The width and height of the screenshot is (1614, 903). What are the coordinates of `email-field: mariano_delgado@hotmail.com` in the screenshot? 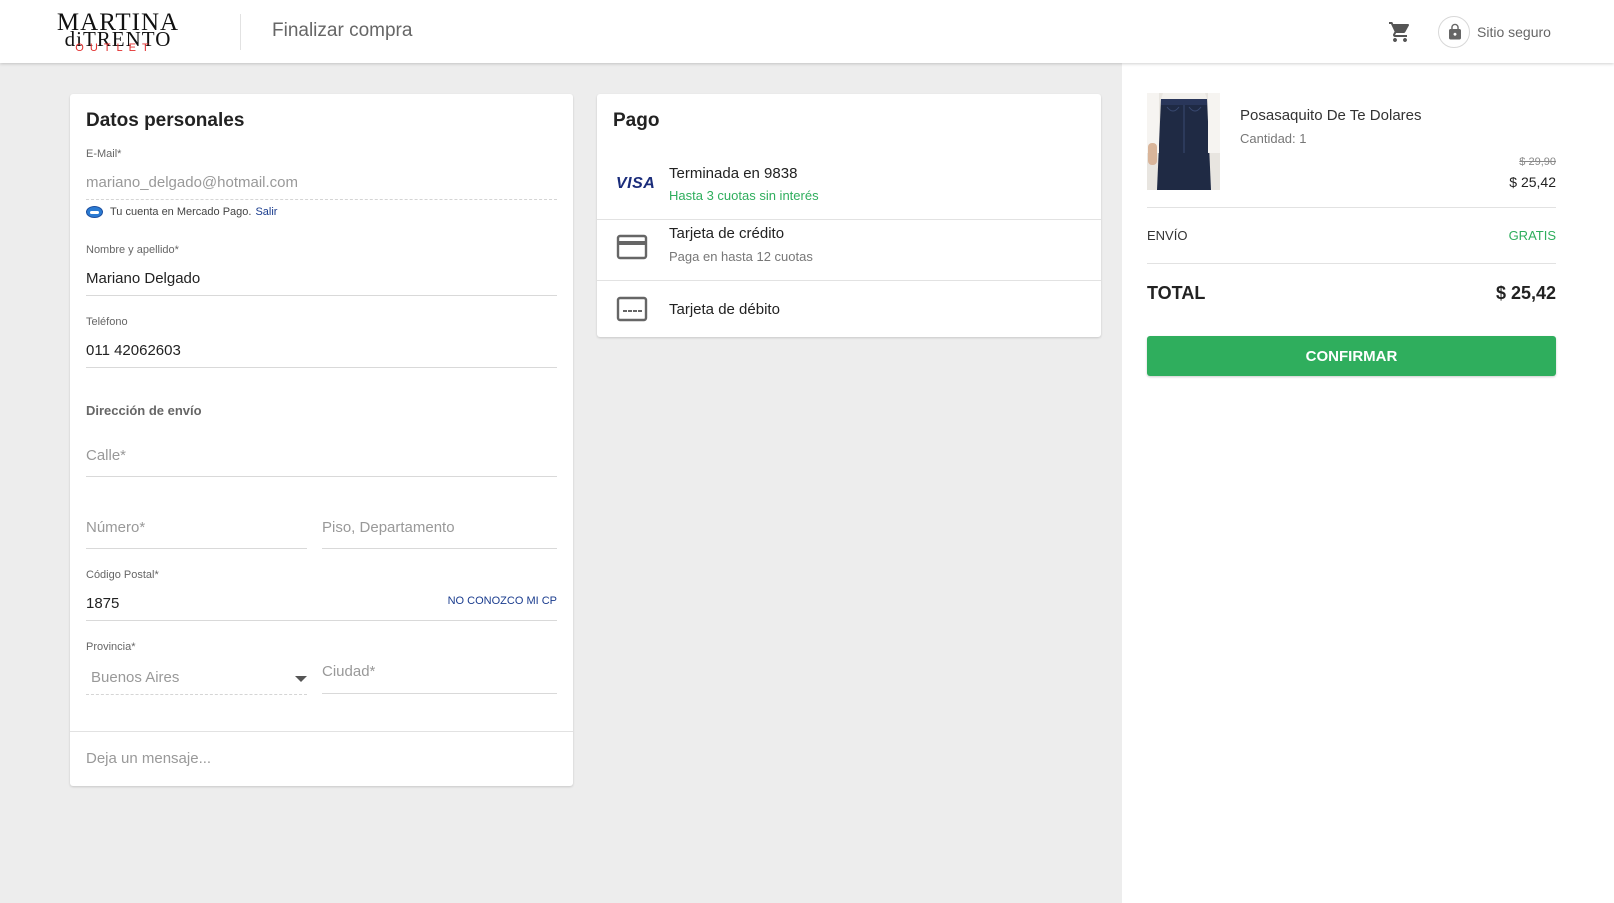 It's located at (192, 182).